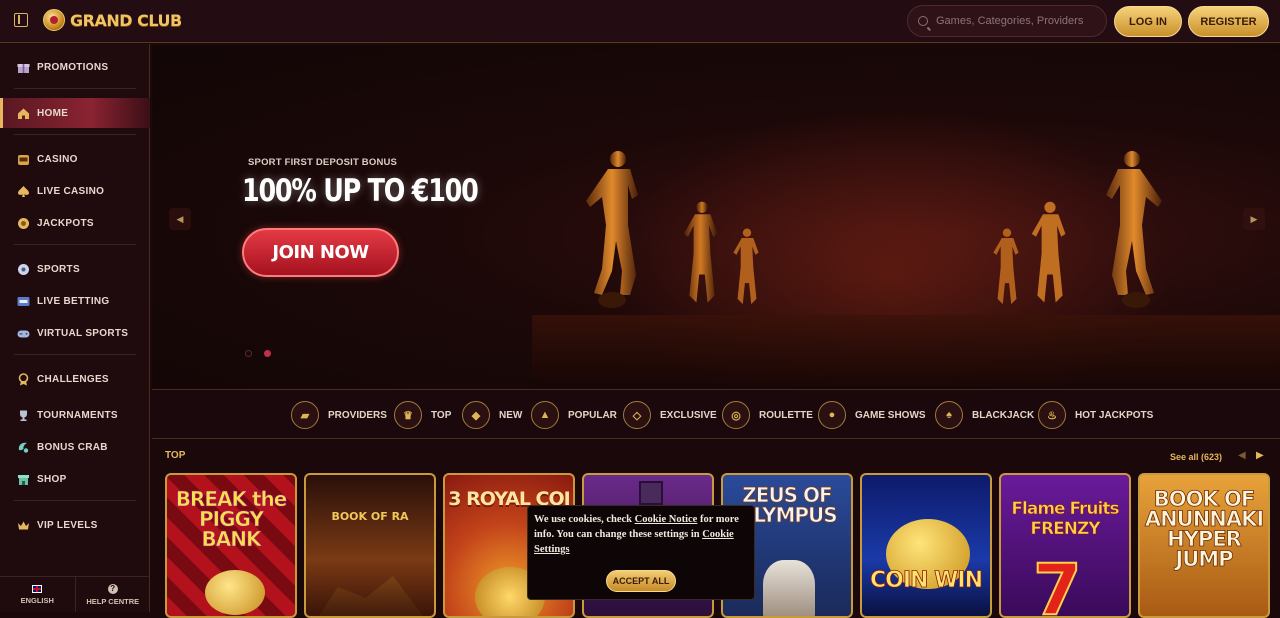 This screenshot has width=1280, height=618. I want to click on help-icon: ?, so click(112, 588).